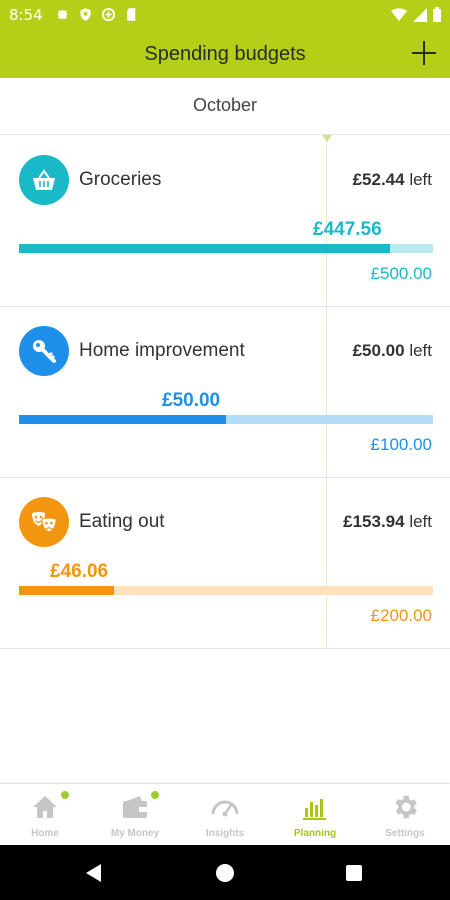 The height and width of the screenshot is (900, 450). Describe the element at coordinates (135, 807) in the screenshot. I see `wallet-icon` at that location.